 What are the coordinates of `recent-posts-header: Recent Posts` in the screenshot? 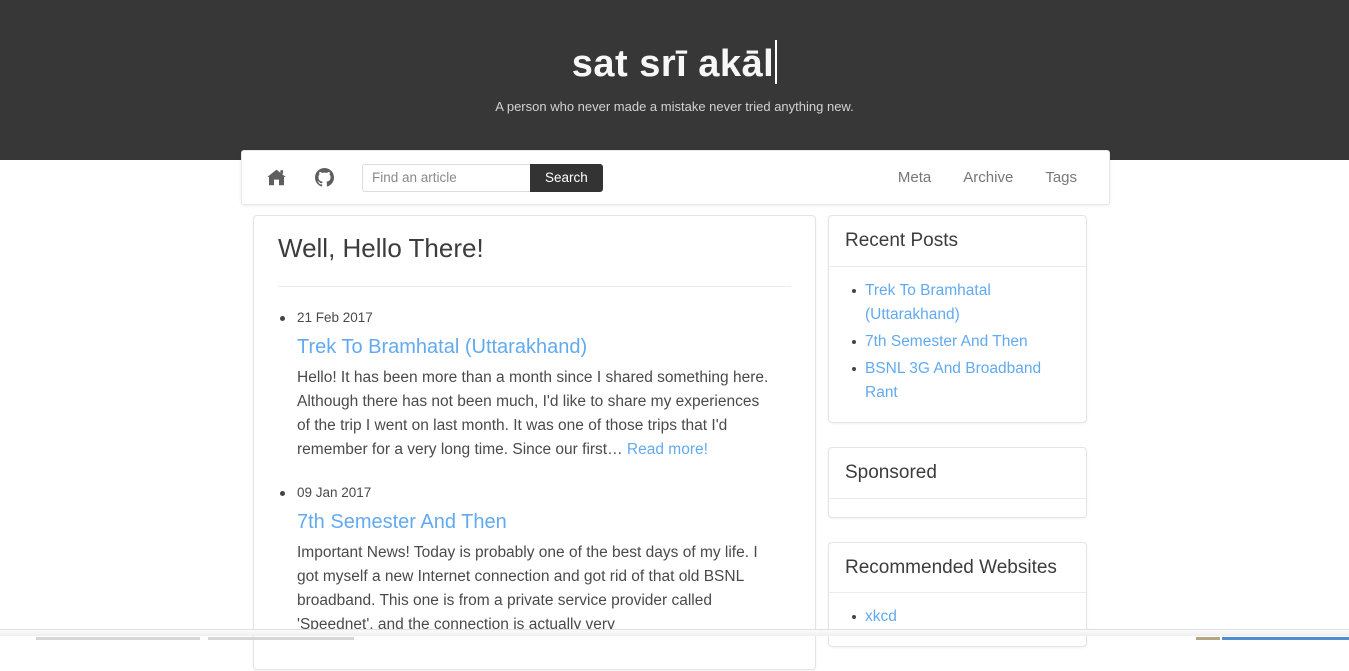 It's located at (957, 241).